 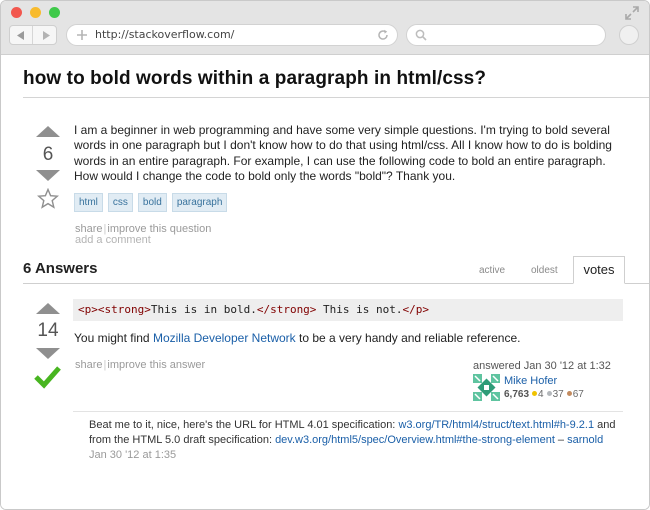 What do you see at coordinates (88, 309) in the screenshot?
I see `code-p-open: <p>` at bounding box center [88, 309].